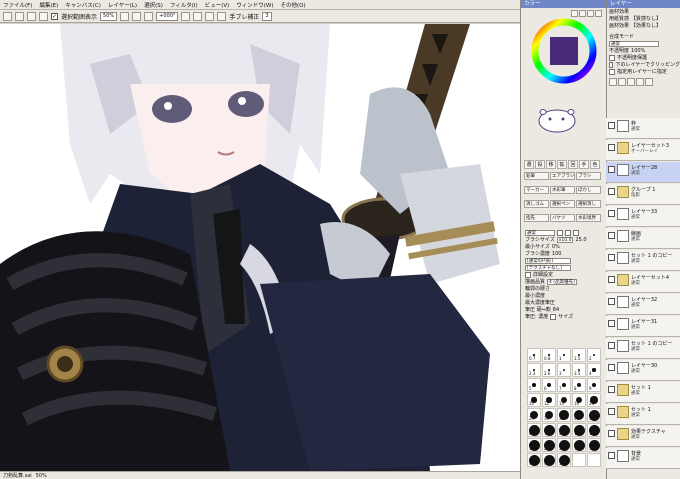 The image size is (680, 479). I want to click on brush-size-cell: 0.8, so click(549, 355).